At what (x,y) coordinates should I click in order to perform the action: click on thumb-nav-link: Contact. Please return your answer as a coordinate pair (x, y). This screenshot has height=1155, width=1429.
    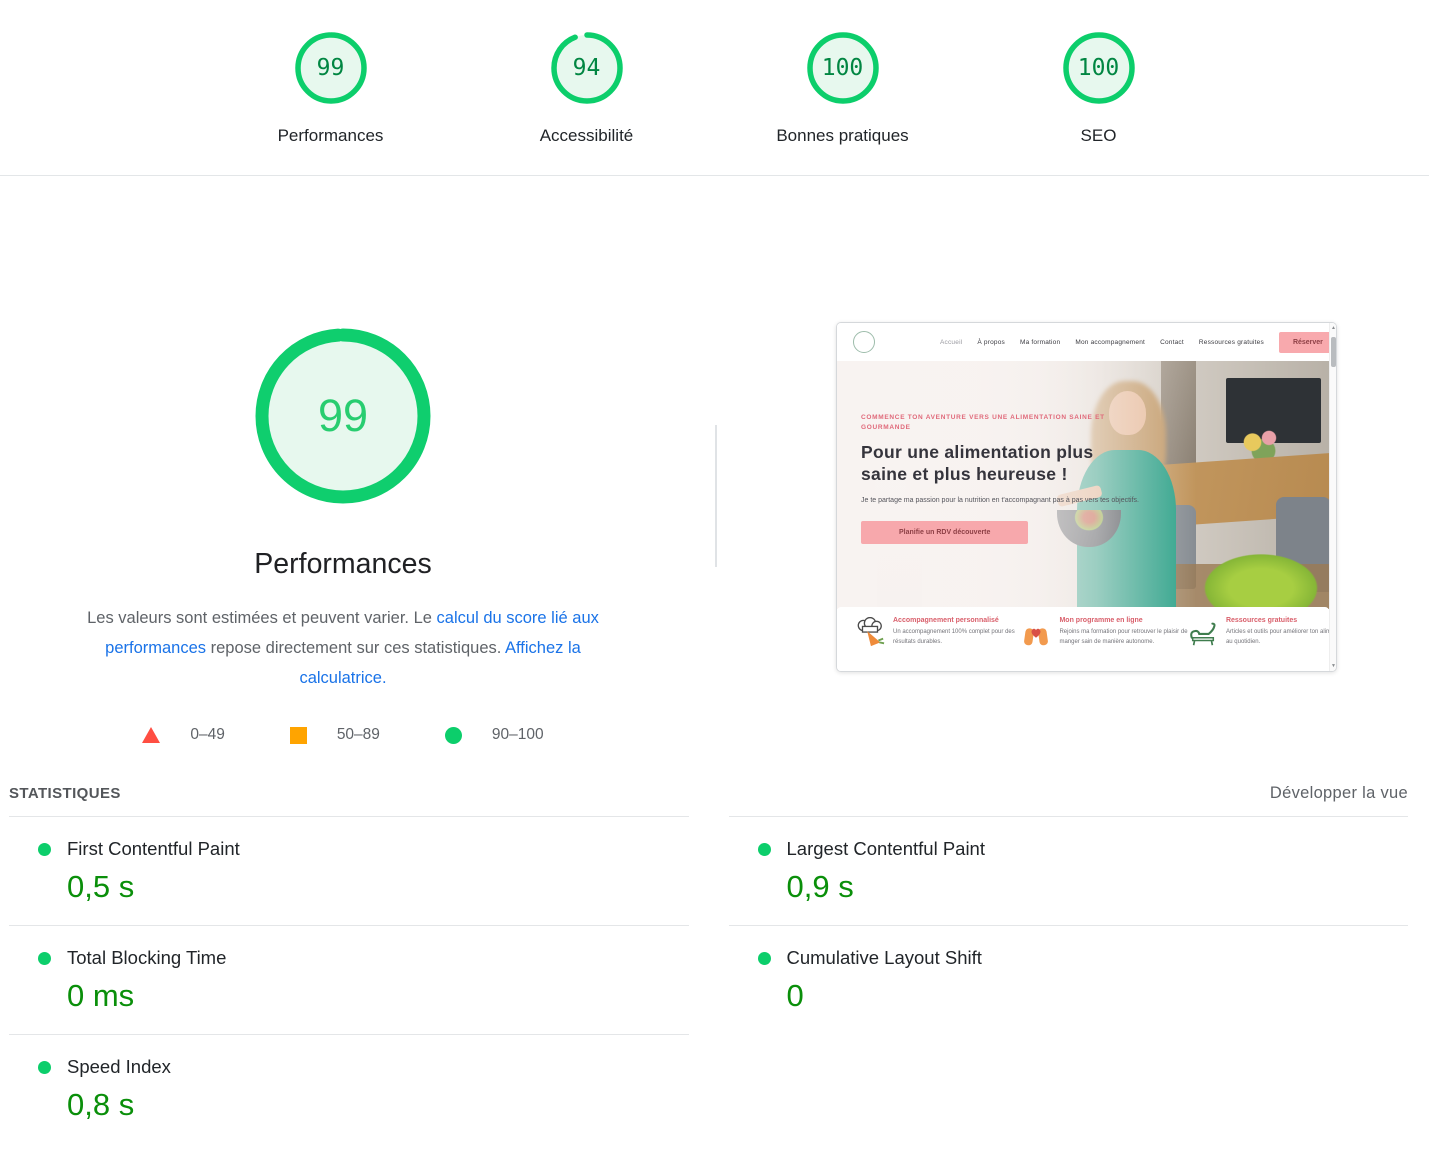
    Looking at the image, I should click on (1172, 342).